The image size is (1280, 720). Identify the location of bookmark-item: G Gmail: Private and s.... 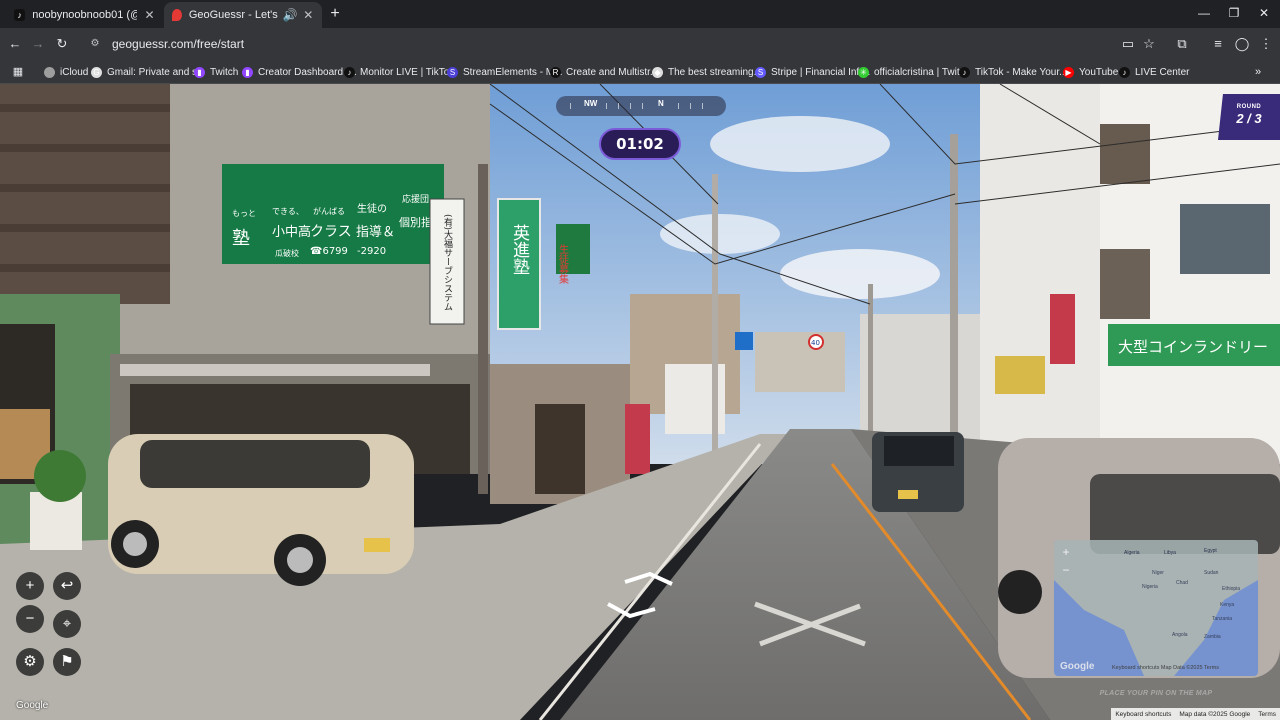
(148, 72).